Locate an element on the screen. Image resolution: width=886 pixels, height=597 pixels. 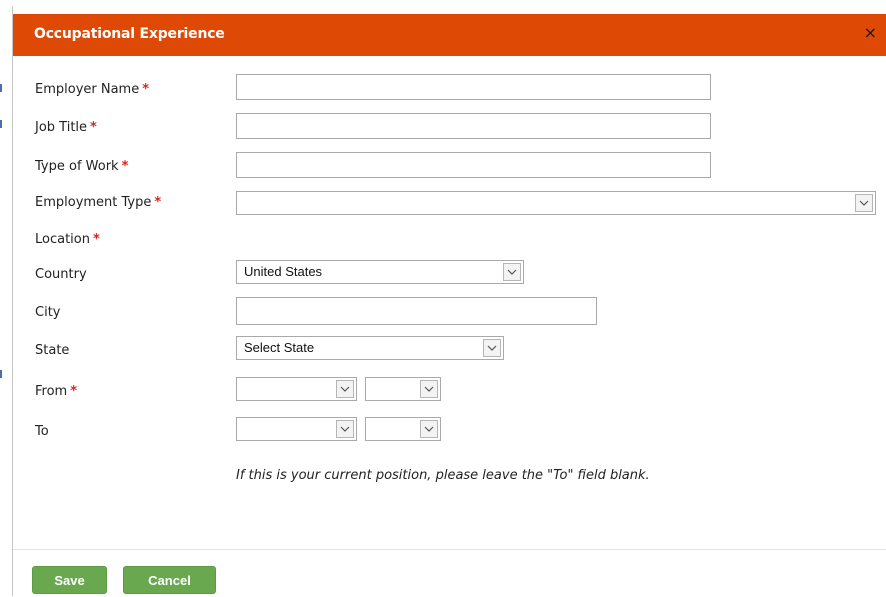
country-label-text: Country is located at coordinates (61, 274).